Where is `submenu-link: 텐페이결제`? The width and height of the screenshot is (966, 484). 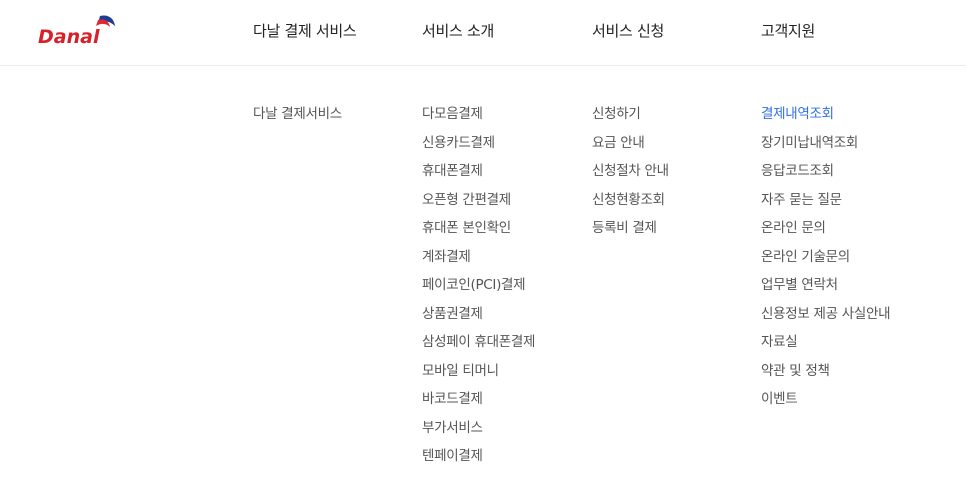 submenu-link: 텐페이결제 is located at coordinates (452, 456).